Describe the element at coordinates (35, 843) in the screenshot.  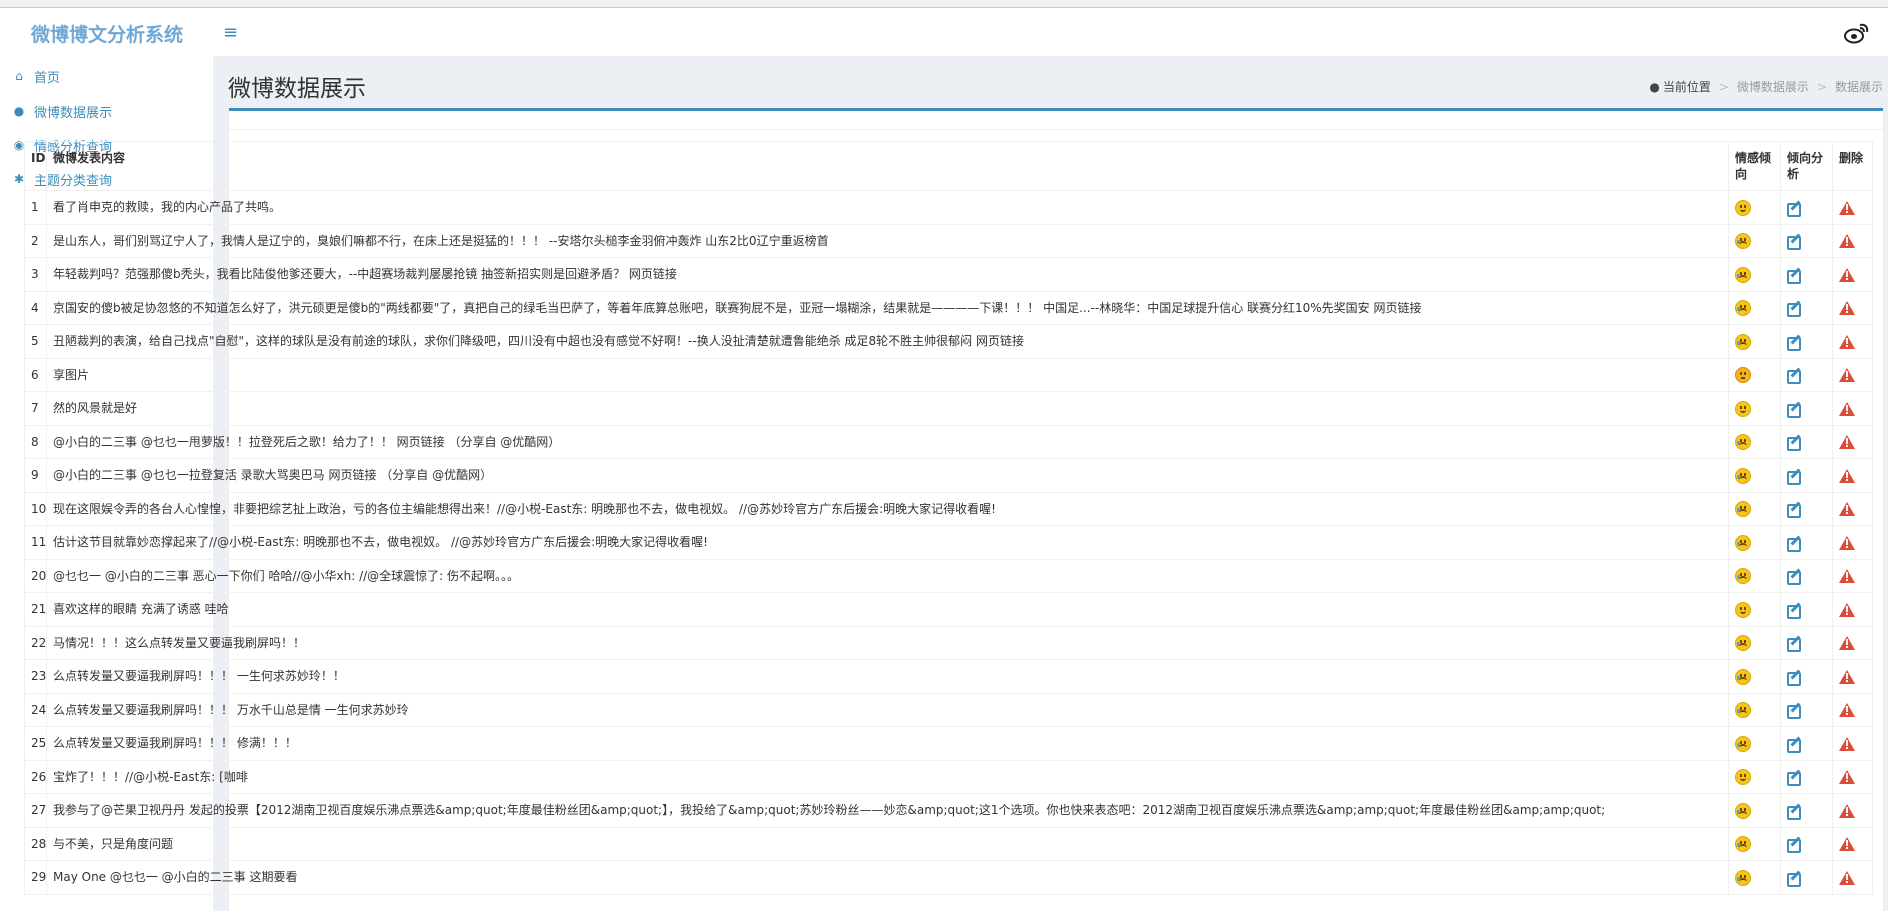
I see `row-id: 28` at that location.